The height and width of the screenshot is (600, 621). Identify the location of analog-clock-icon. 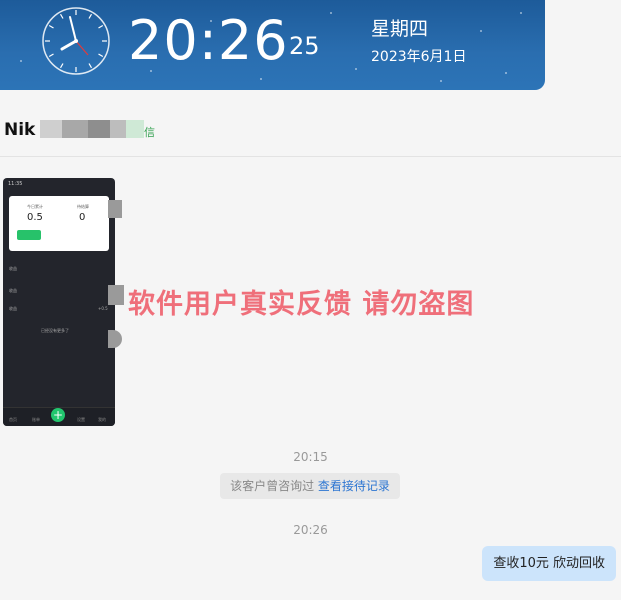
(76, 41).